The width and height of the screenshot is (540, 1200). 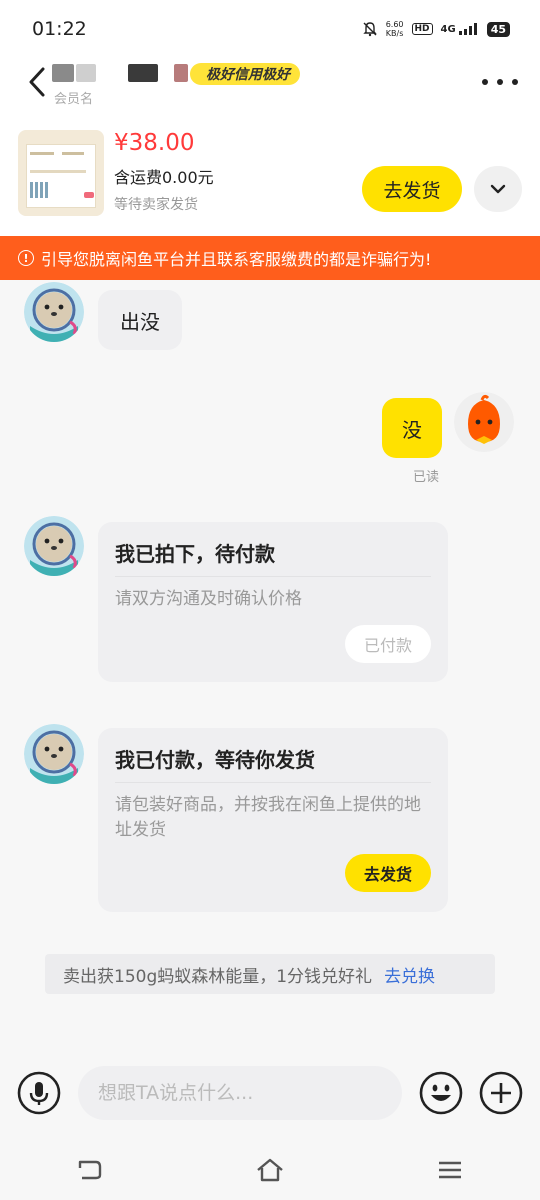 What do you see at coordinates (240, 1093) in the screenshot?
I see `message-input` at bounding box center [240, 1093].